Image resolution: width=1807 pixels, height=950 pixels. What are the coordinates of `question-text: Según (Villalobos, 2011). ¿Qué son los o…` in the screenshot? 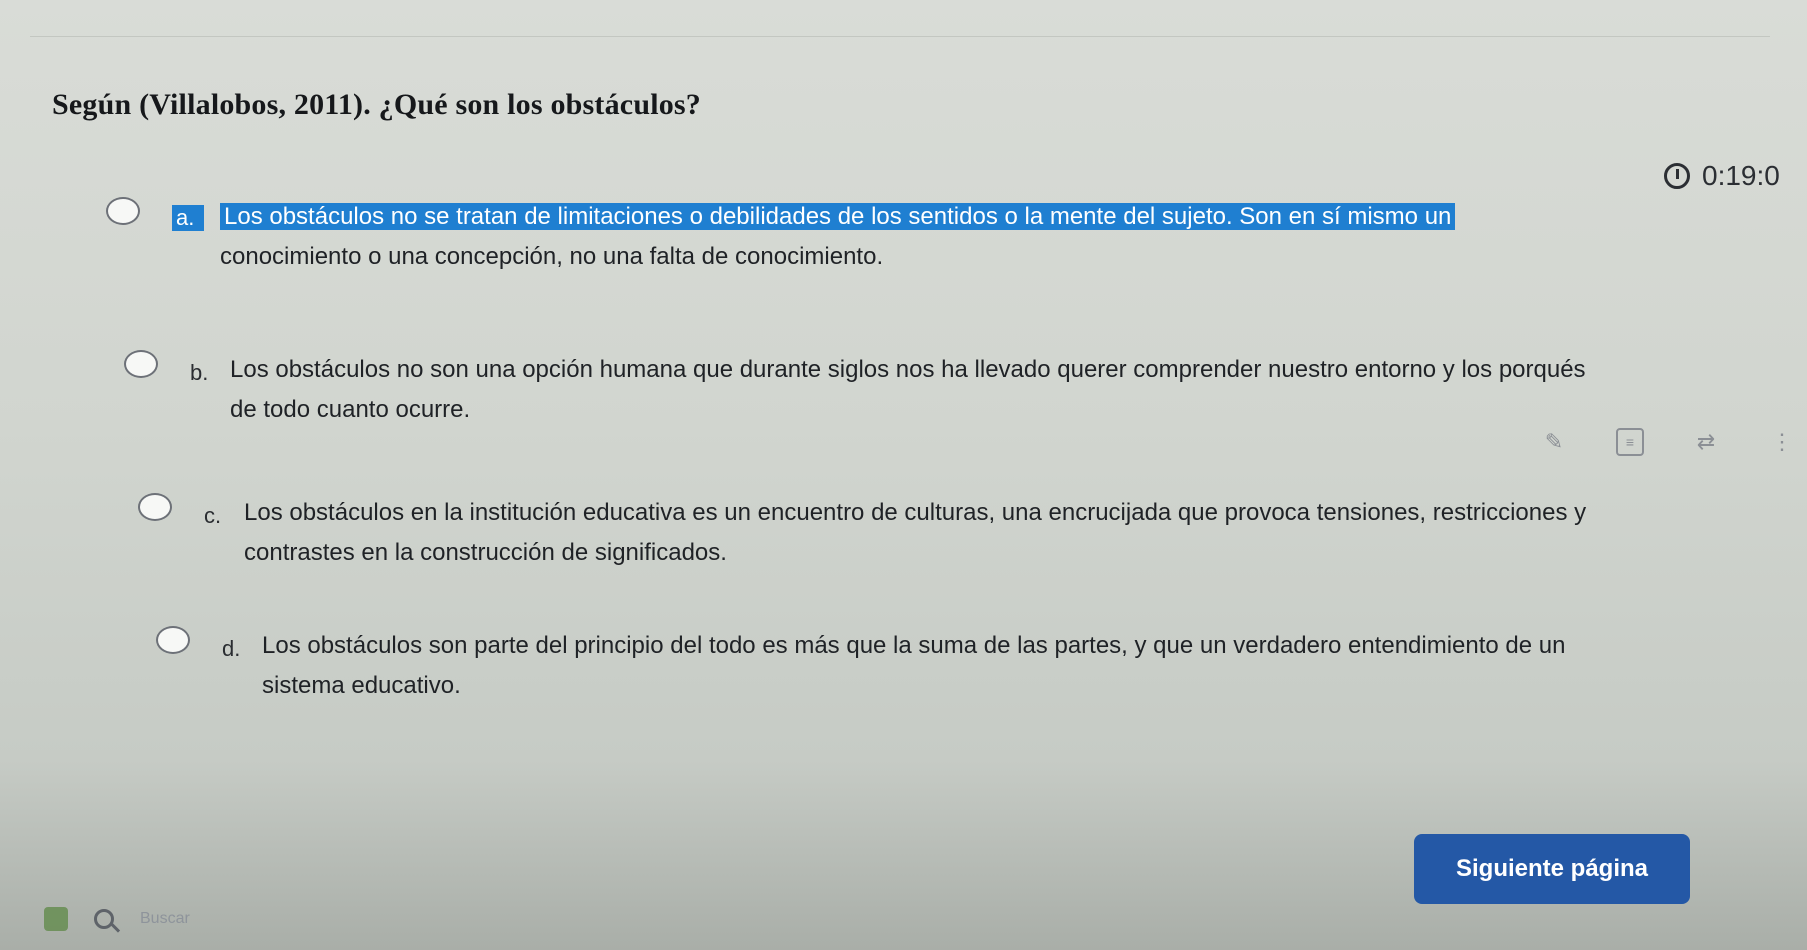 It's located at (377, 104).